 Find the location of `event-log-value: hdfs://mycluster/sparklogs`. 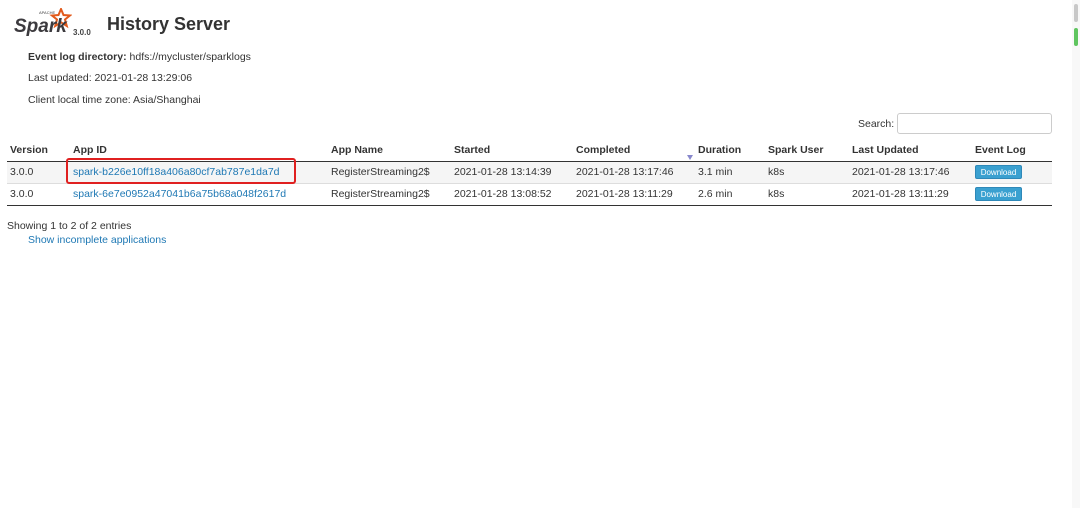

event-log-value: hdfs://mycluster/sparklogs is located at coordinates (190, 57).